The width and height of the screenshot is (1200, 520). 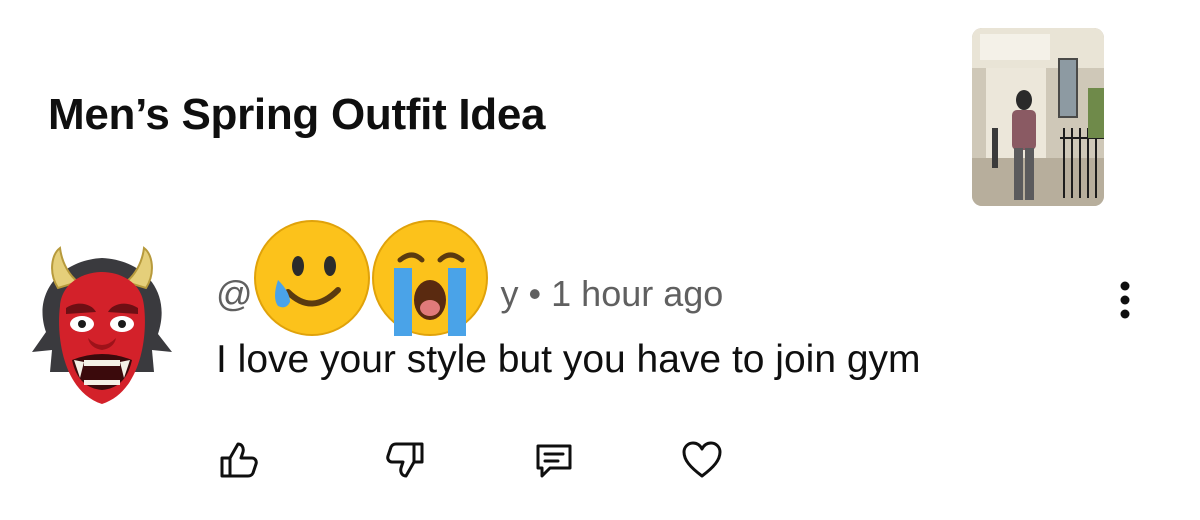 What do you see at coordinates (312, 278) in the screenshot?
I see `smiling-face-with-tear-emoji-icon` at bounding box center [312, 278].